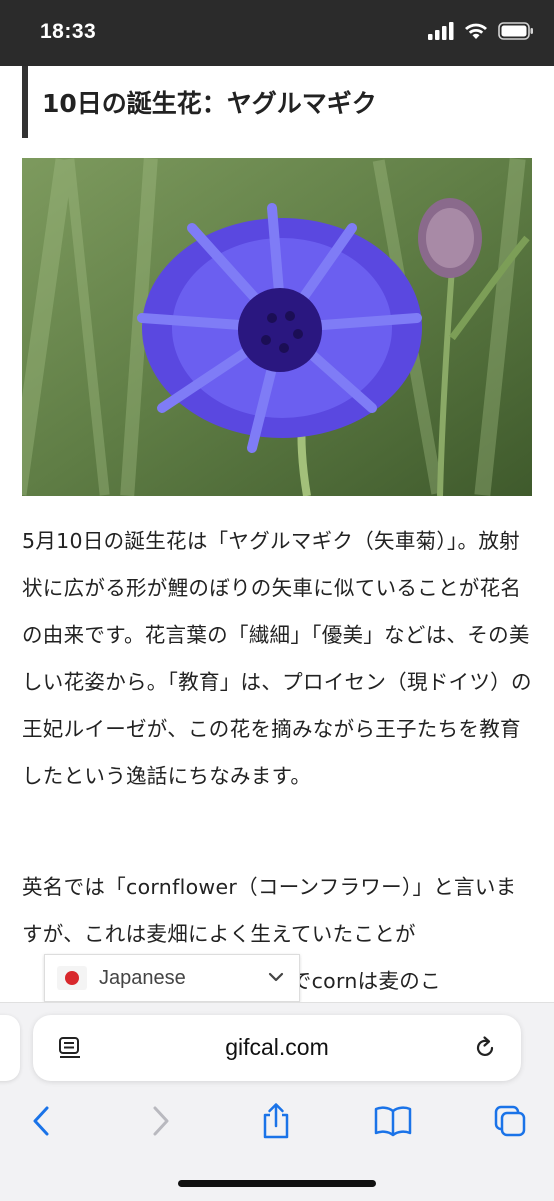  I want to click on language-selector: Japanese, so click(172, 978).